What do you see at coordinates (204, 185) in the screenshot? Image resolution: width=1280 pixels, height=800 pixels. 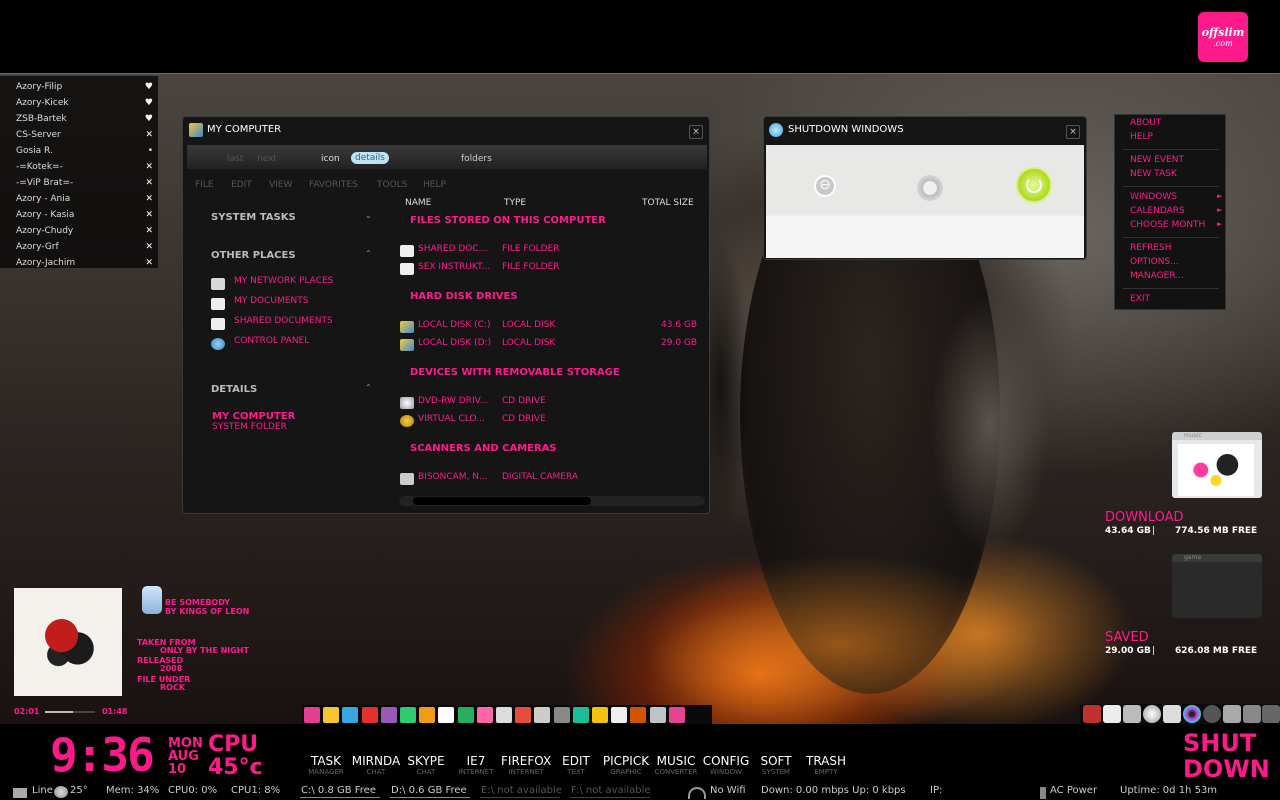 I see `menu-file: FILE` at bounding box center [204, 185].